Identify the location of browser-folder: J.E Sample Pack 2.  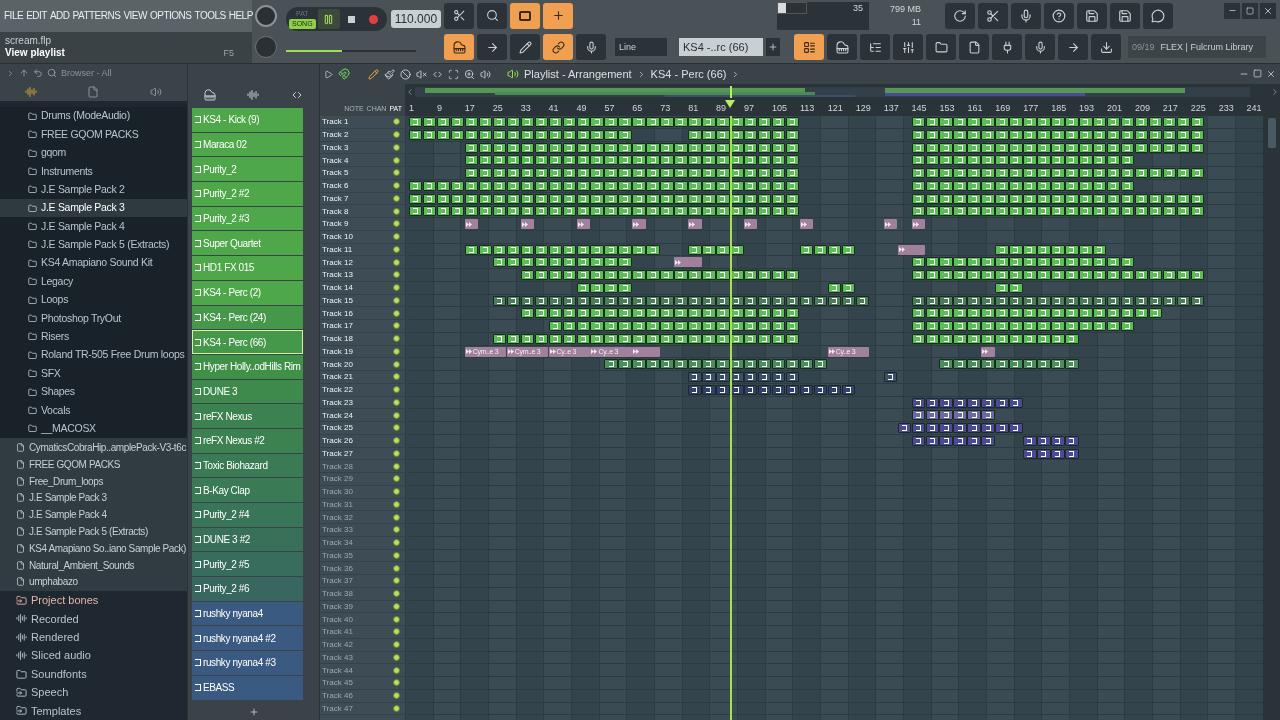
(93, 189).